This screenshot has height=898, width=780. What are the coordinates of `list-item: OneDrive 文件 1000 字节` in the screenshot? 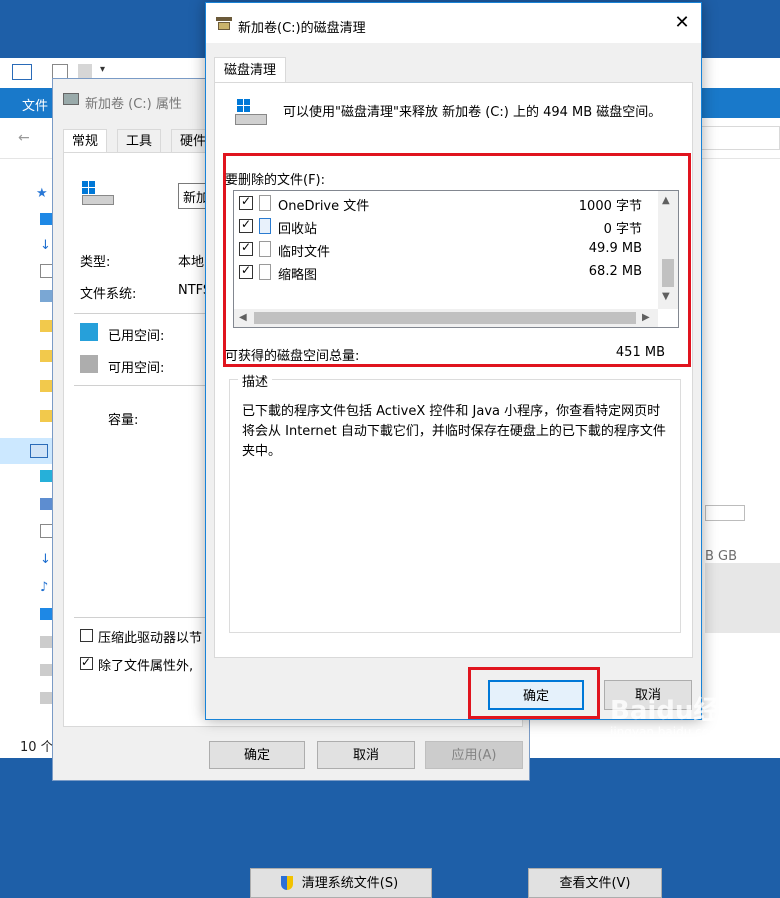 It's located at (446, 203).